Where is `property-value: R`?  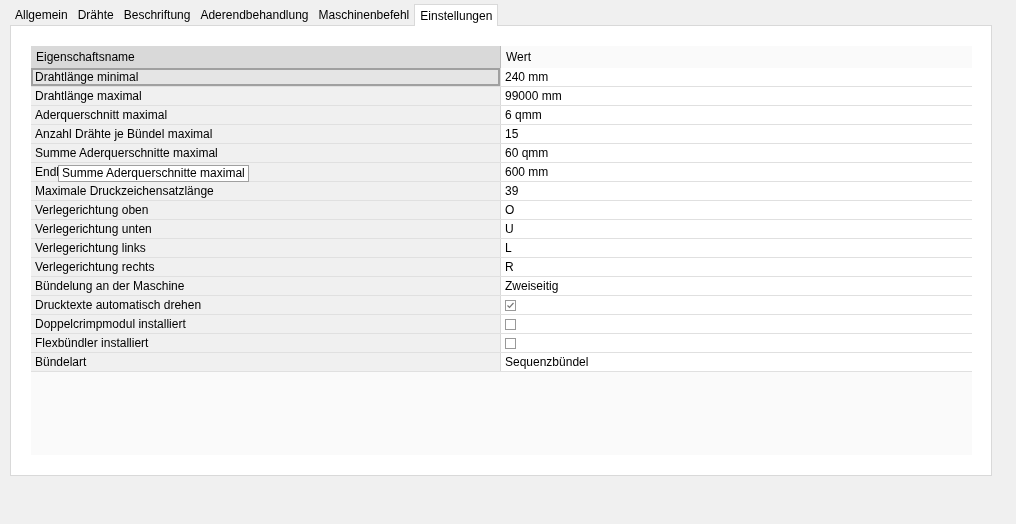
property-value: R is located at coordinates (509, 267).